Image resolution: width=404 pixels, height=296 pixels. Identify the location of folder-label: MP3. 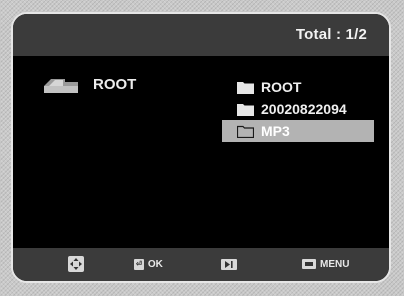
(275, 131).